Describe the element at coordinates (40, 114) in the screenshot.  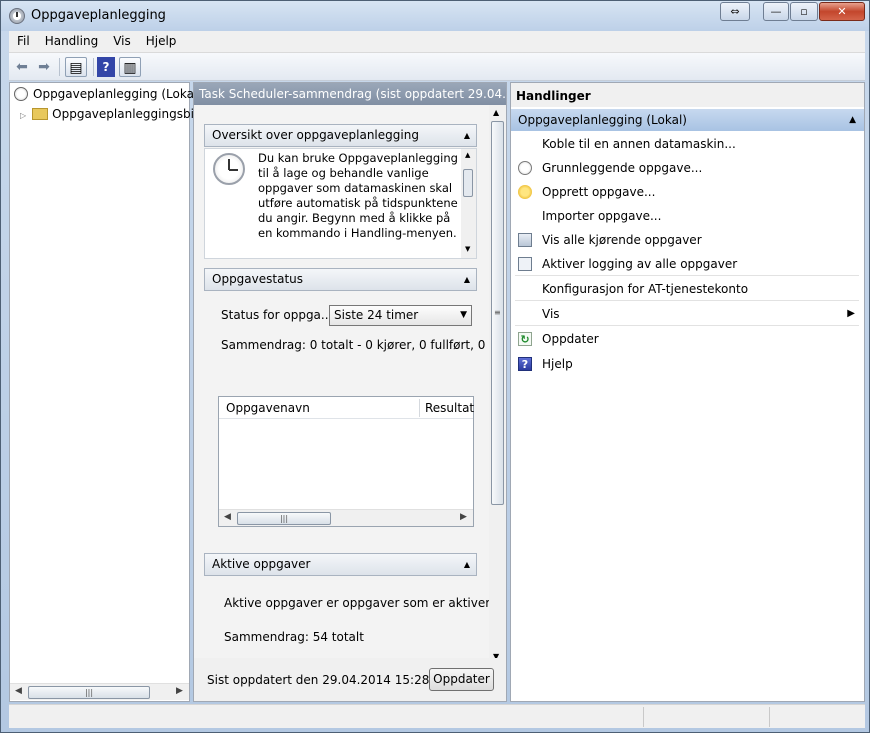
I see `folder-icon` at that location.